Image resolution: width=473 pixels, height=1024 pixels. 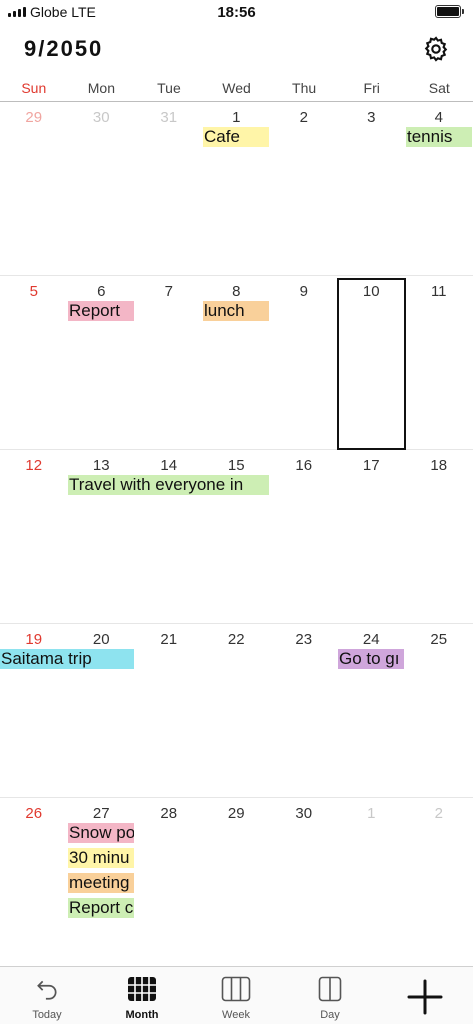 What do you see at coordinates (34, 465) in the screenshot?
I see `day-cell: 12` at bounding box center [34, 465].